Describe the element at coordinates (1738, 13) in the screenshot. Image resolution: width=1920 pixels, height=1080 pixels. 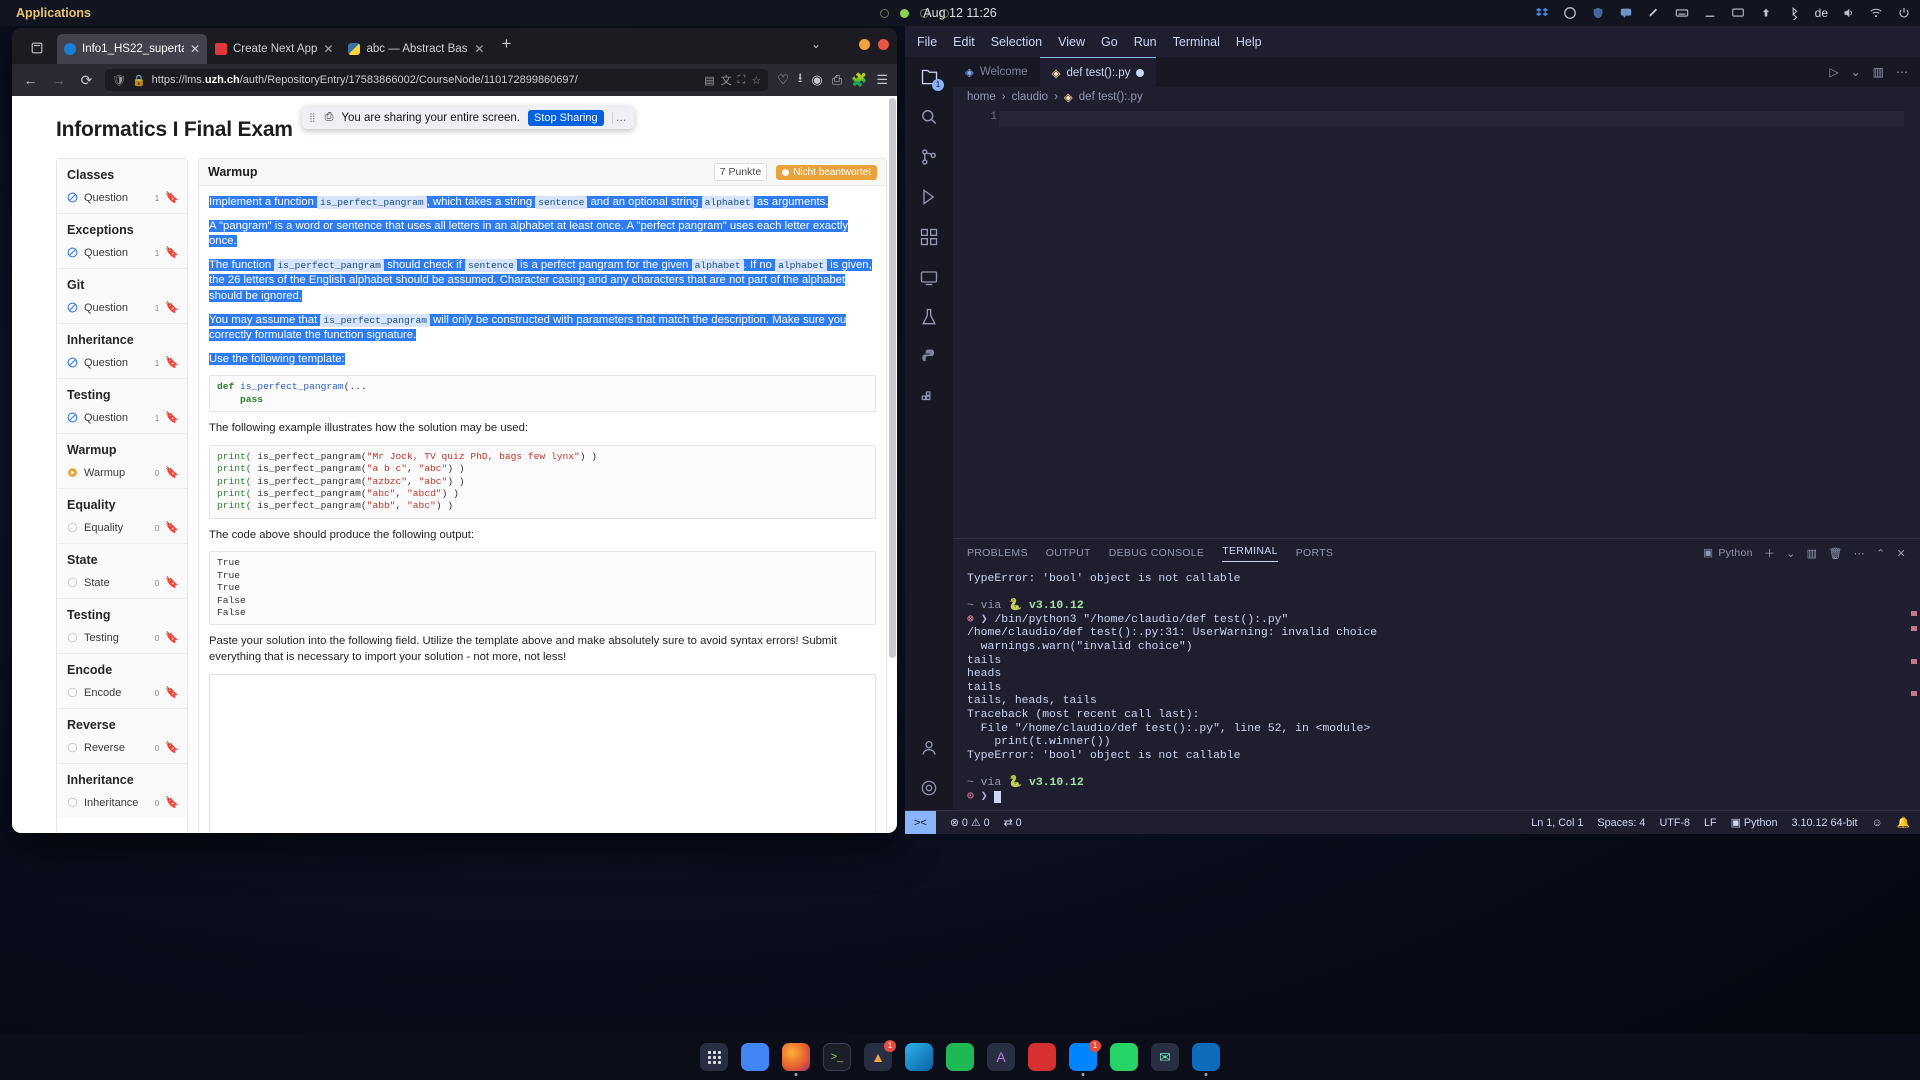
I see `screen-icon` at that location.